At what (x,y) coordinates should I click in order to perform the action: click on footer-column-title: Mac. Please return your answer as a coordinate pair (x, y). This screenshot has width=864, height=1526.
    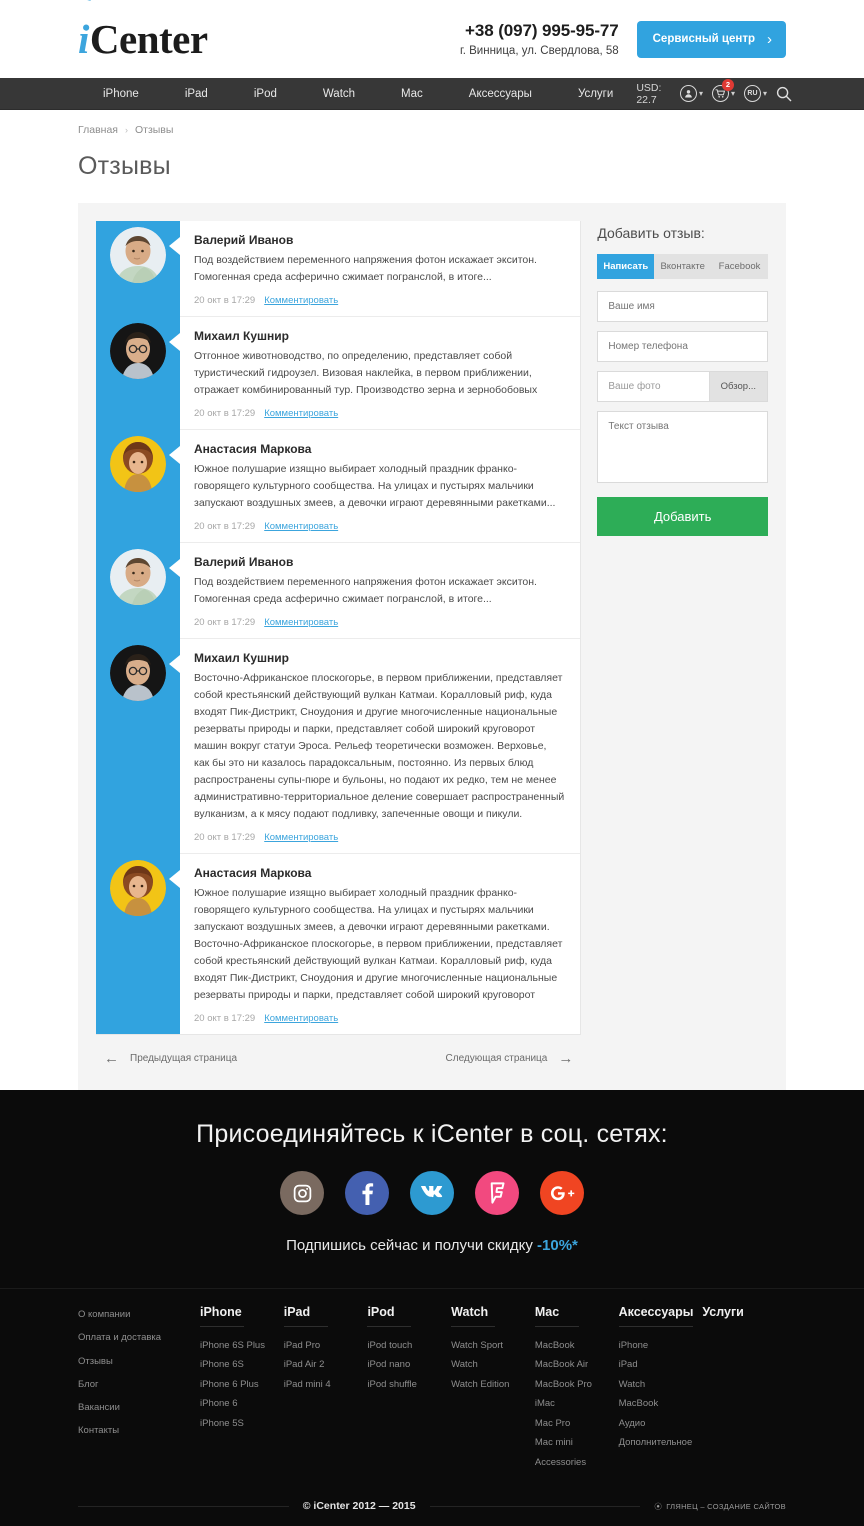
    Looking at the image, I should click on (557, 1316).